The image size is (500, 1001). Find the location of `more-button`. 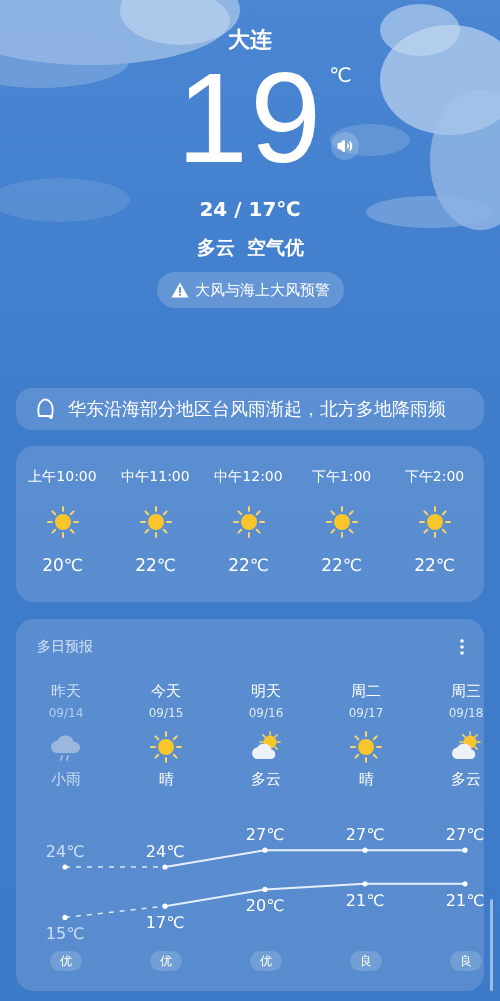

more-button is located at coordinates (462, 647).